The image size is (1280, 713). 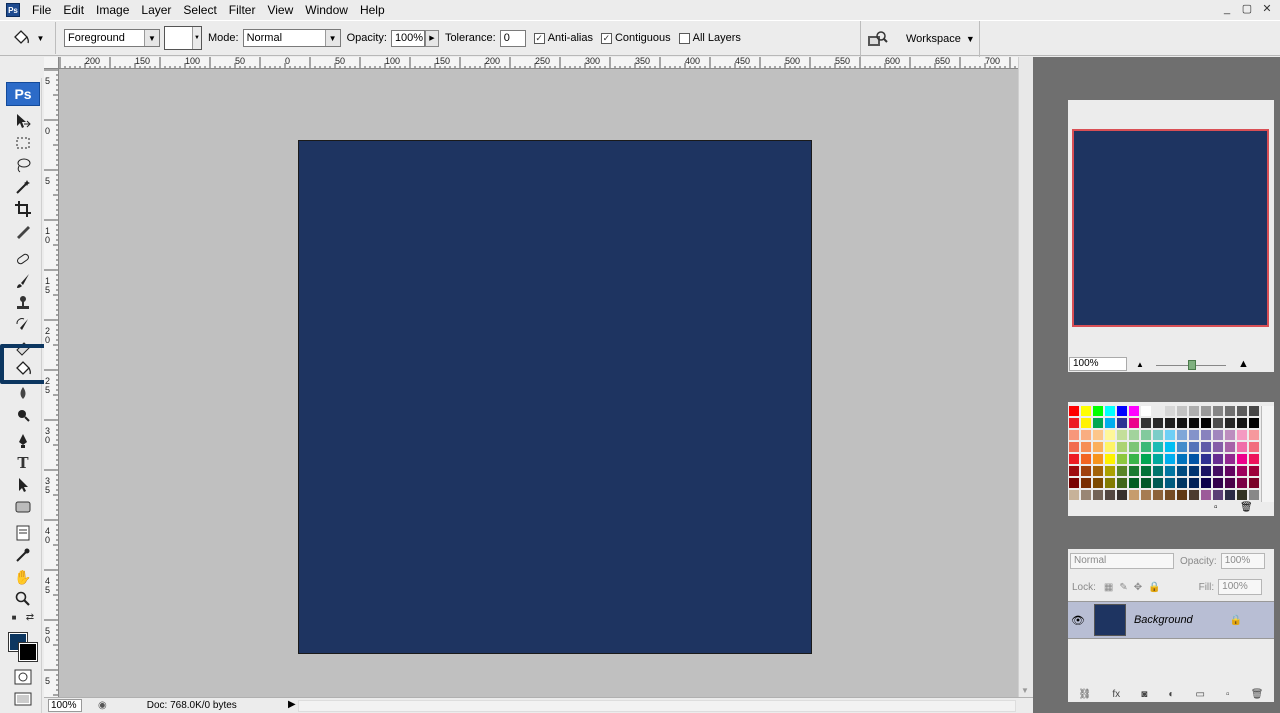 I want to click on fill-source-select: Foreground ▼, so click(x=112, y=38).